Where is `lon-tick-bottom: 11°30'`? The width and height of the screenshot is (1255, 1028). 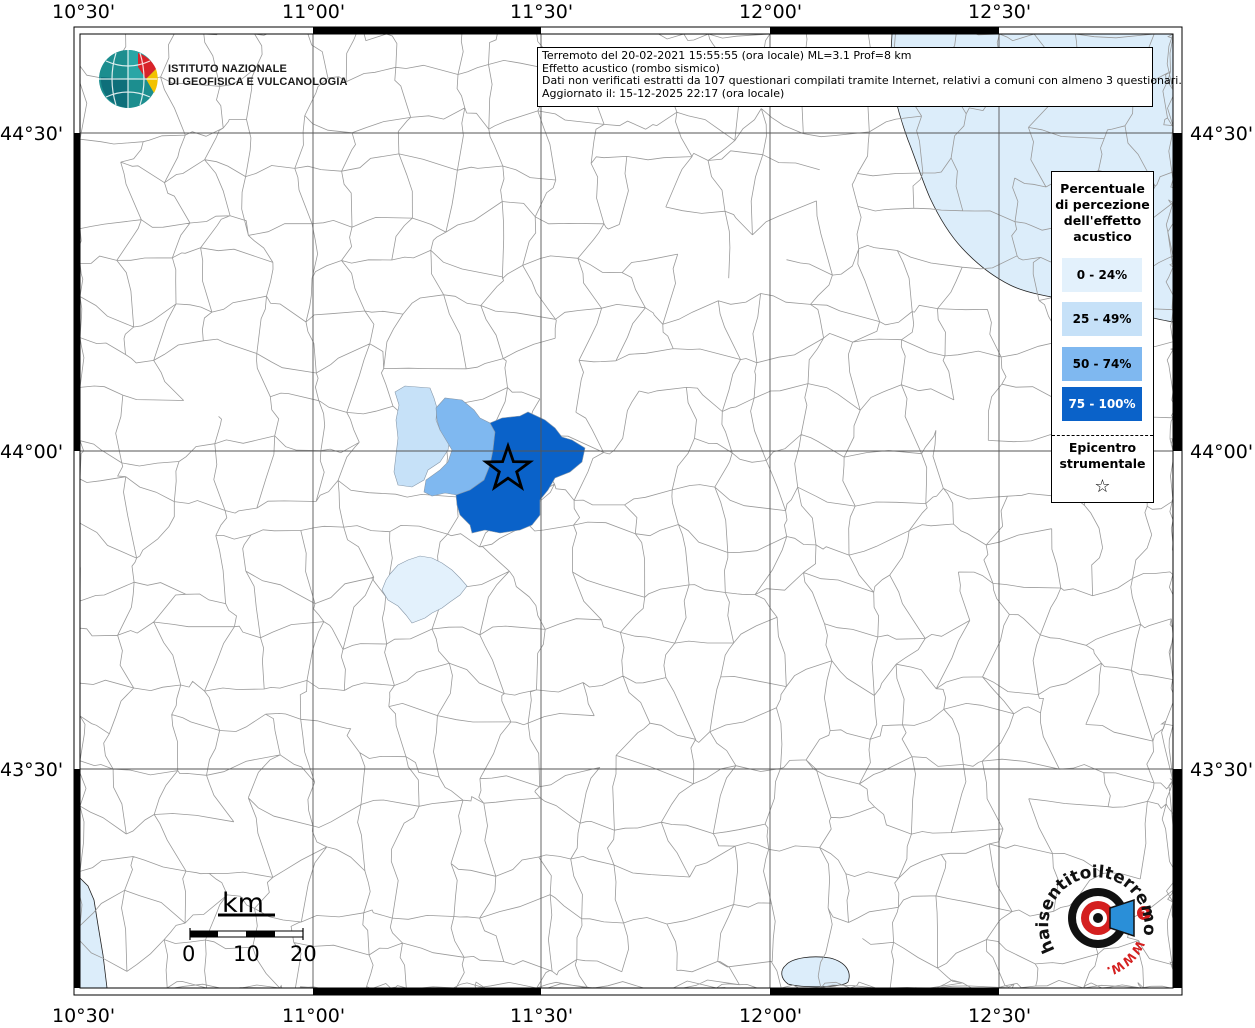
lon-tick-bottom: 11°30' is located at coordinates (541, 1014).